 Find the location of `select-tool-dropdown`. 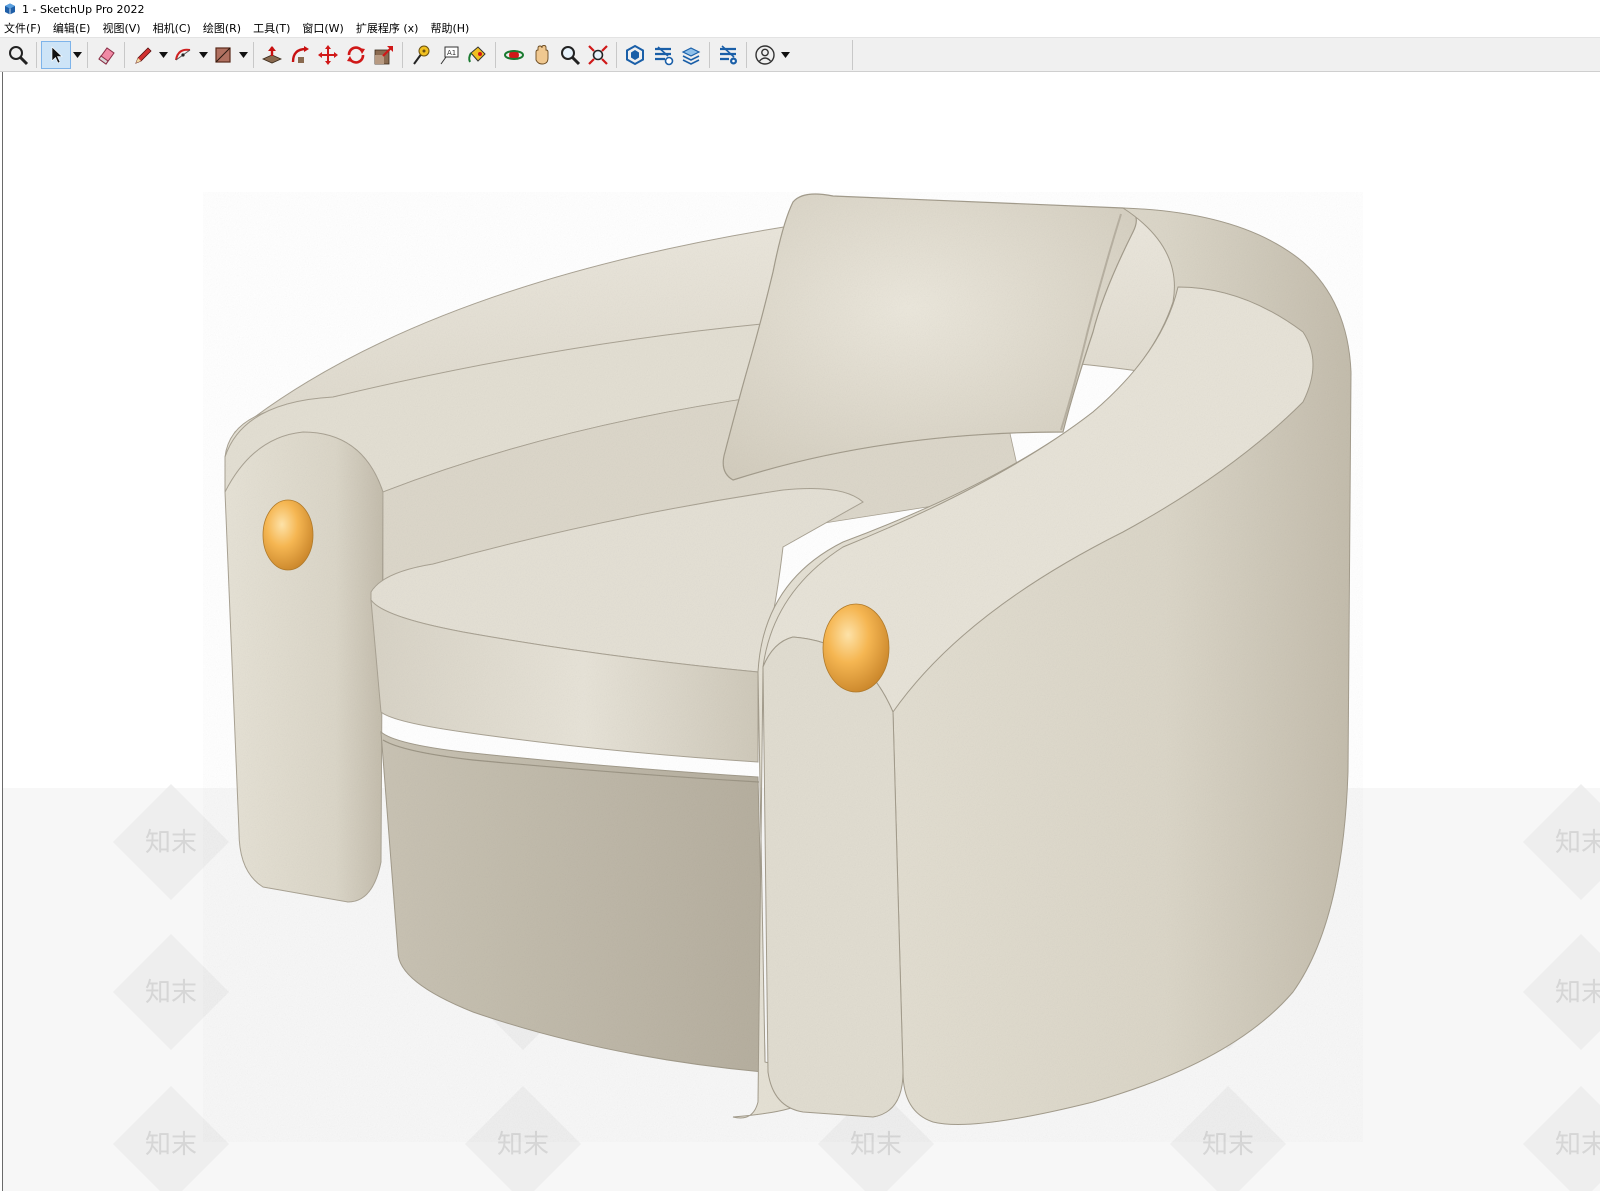

select-tool-dropdown is located at coordinates (77, 55).